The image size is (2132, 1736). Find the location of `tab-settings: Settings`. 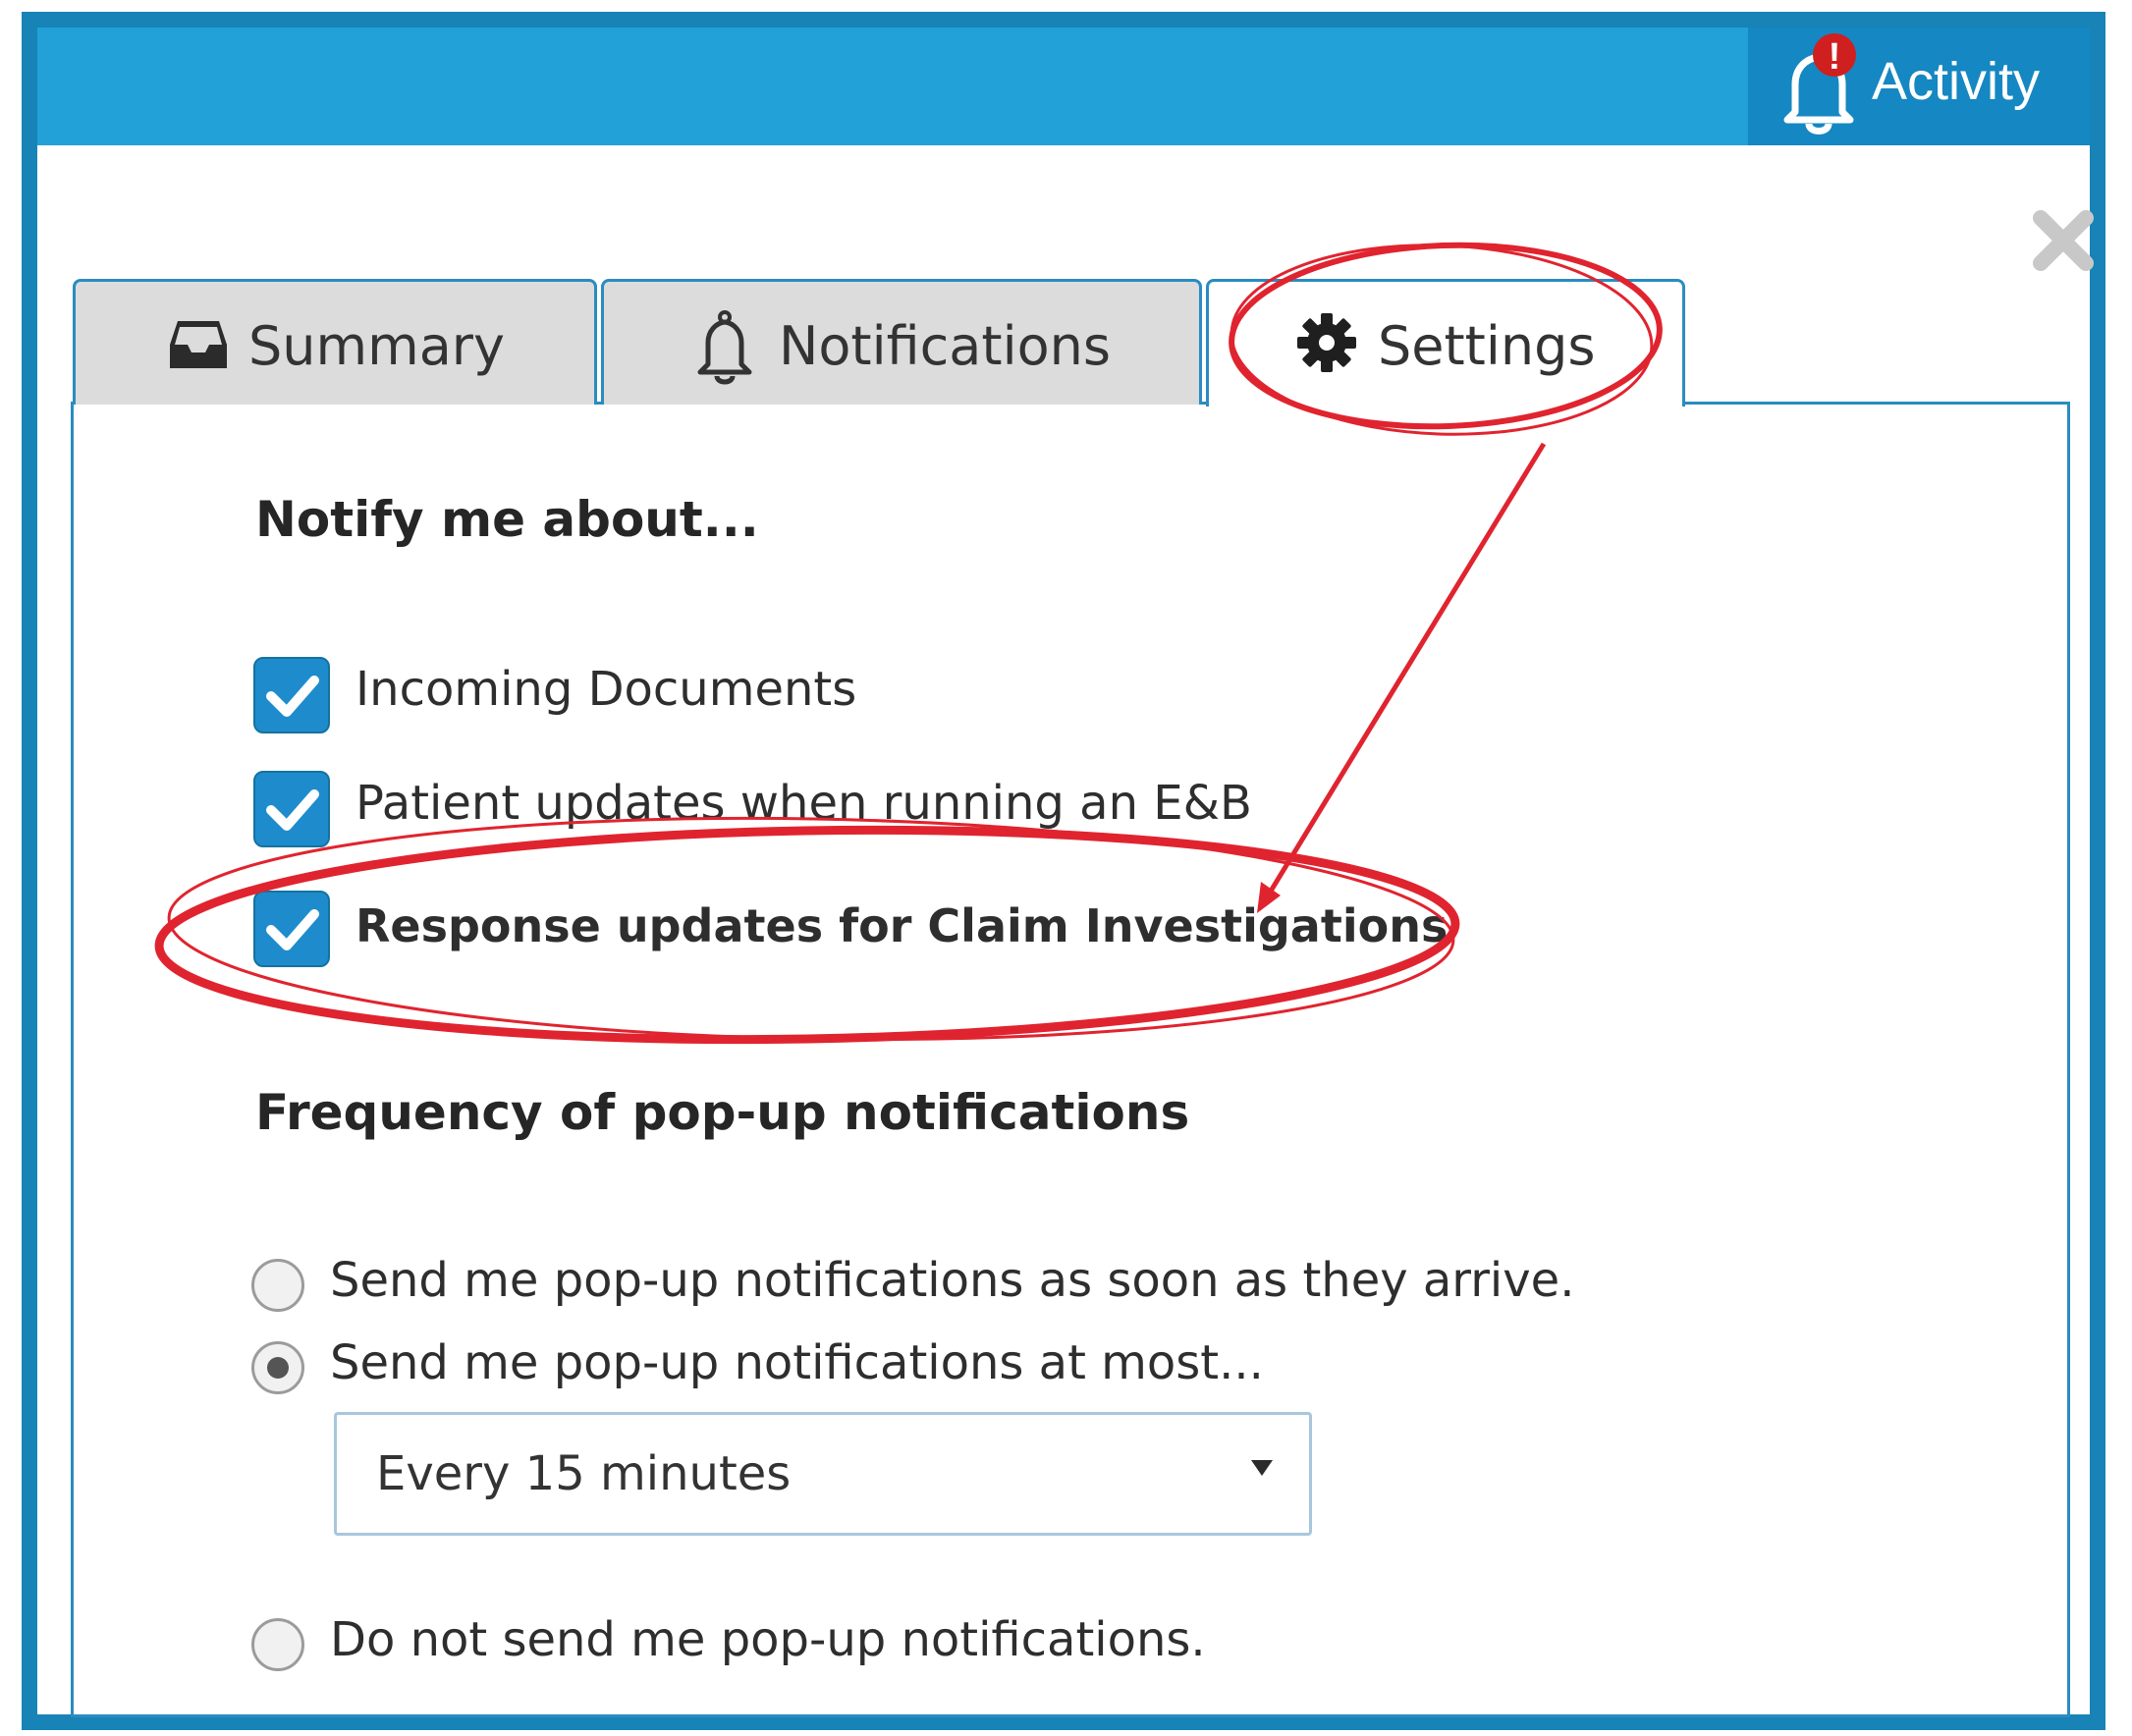

tab-settings: Settings is located at coordinates (1445, 343).